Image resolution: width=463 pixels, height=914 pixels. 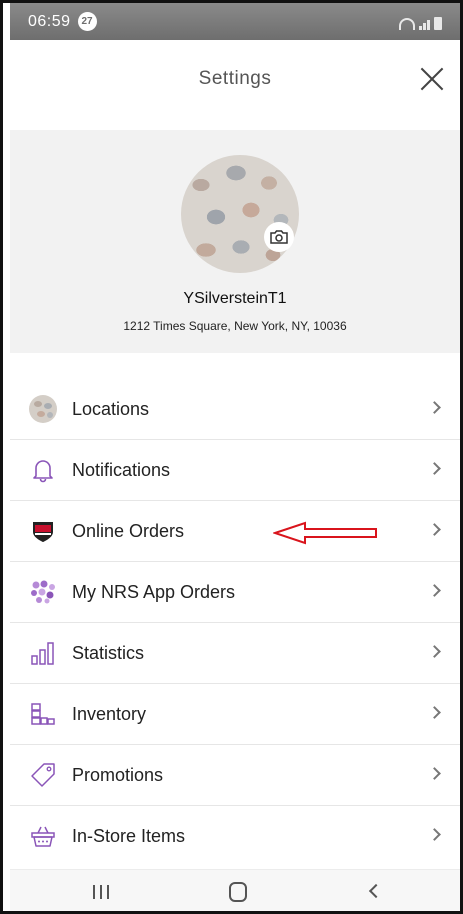 I want to click on basket-icon, so click(x=43, y=836).